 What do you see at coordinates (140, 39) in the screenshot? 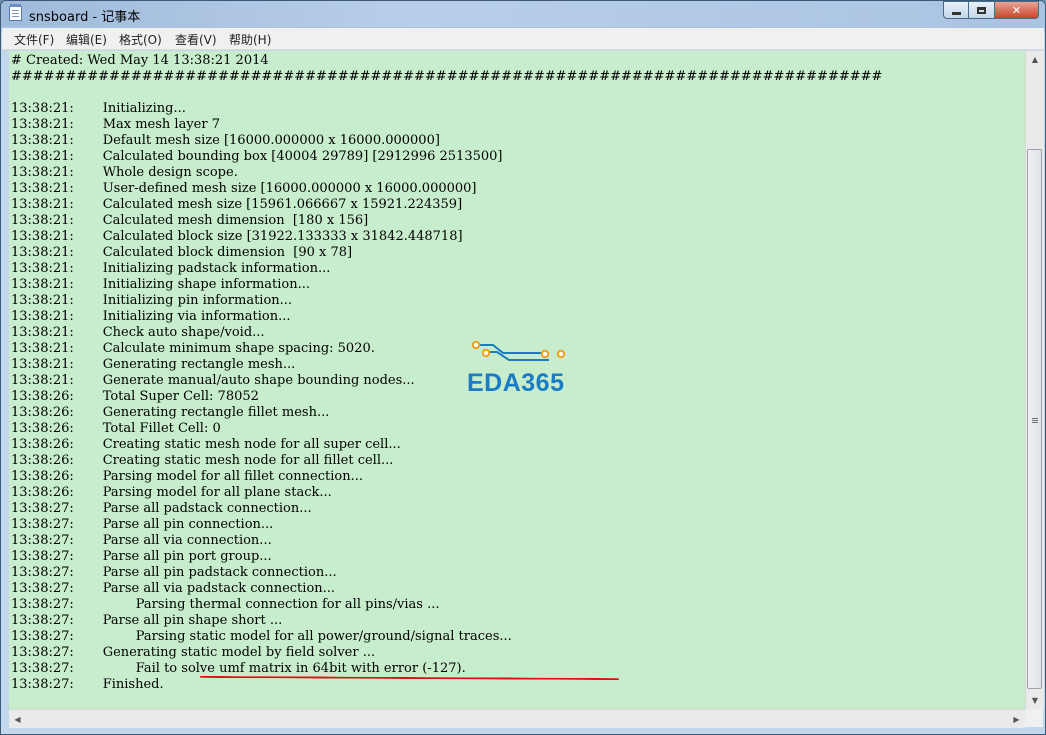
I see `menu-format: 格式(O)` at bounding box center [140, 39].